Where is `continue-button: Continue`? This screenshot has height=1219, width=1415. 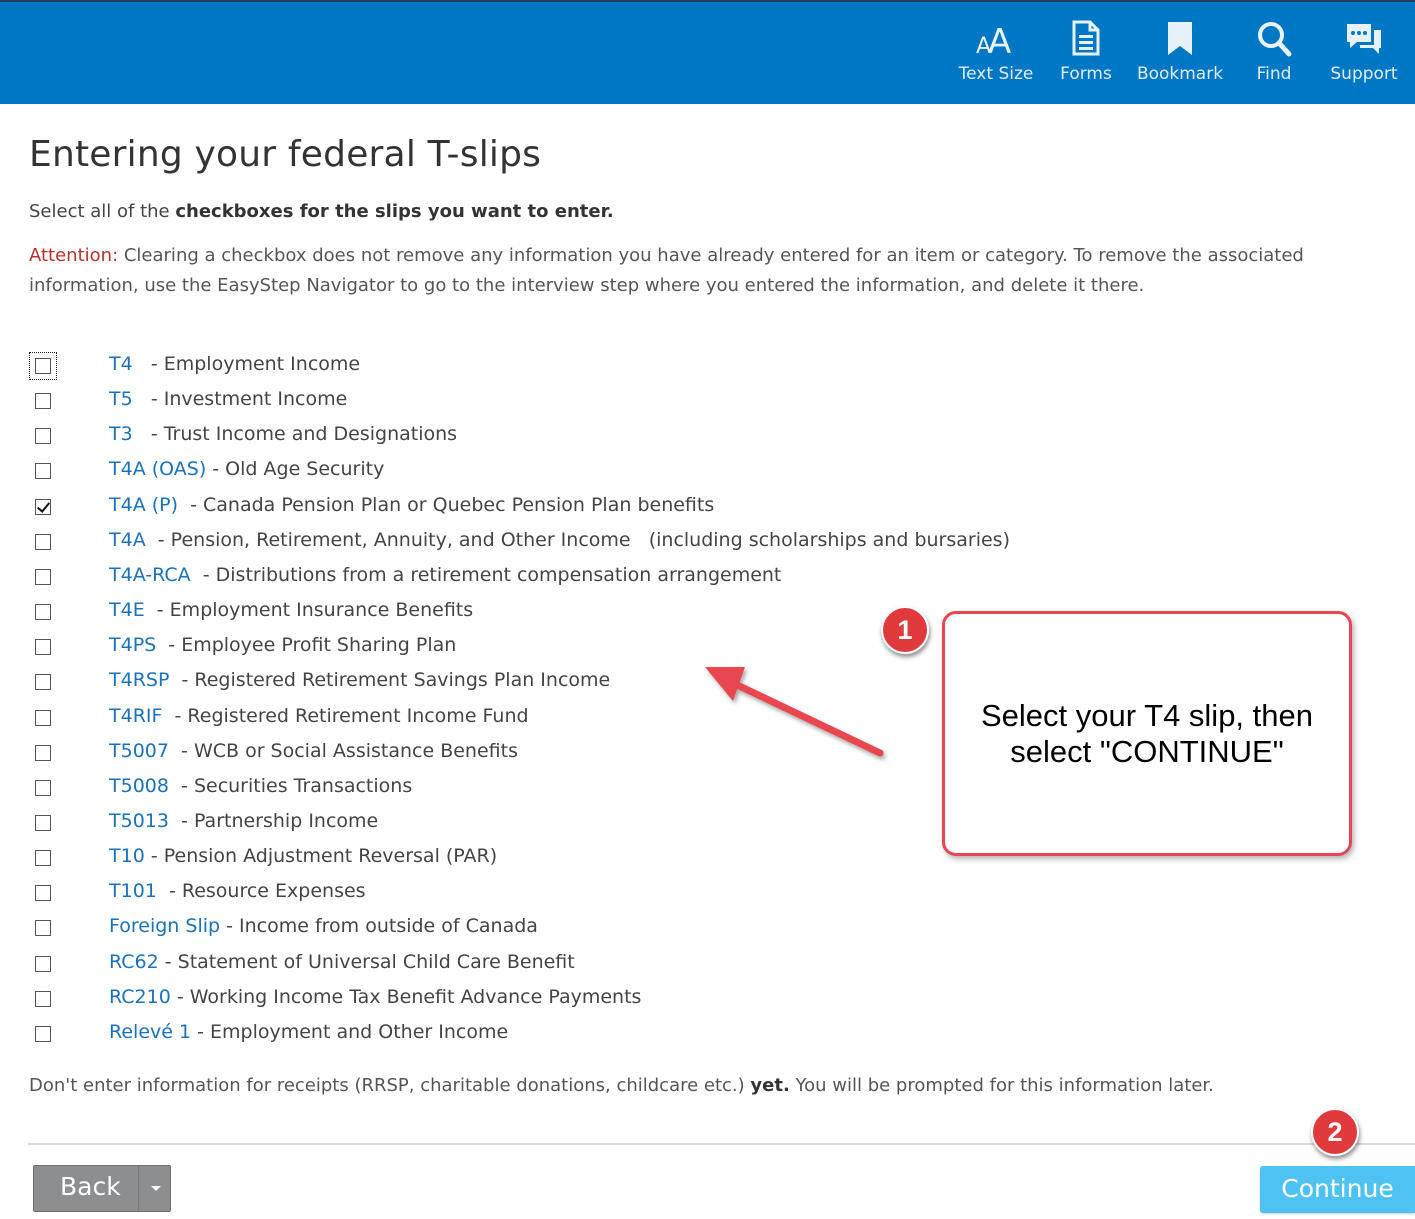 continue-button: Continue is located at coordinates (1337, 1189).